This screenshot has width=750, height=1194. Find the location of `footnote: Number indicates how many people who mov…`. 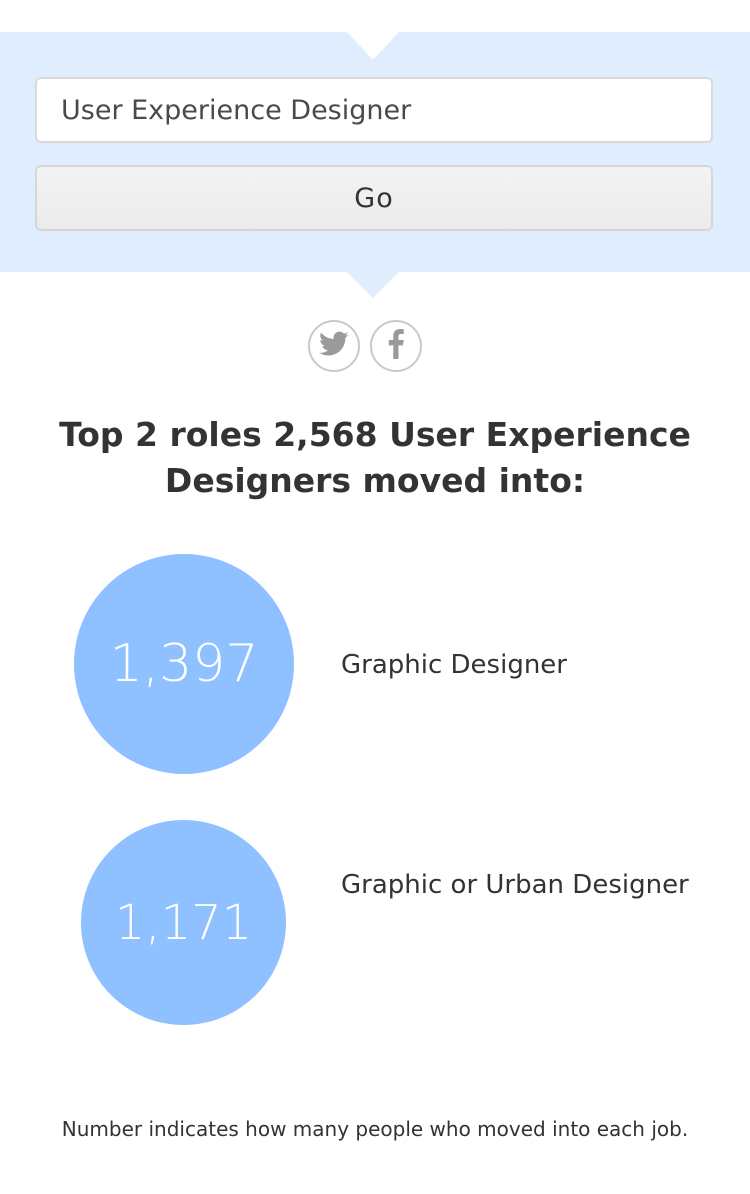

footnote: Number indicates how many people who mov… is located at coordinates (375, 1129).